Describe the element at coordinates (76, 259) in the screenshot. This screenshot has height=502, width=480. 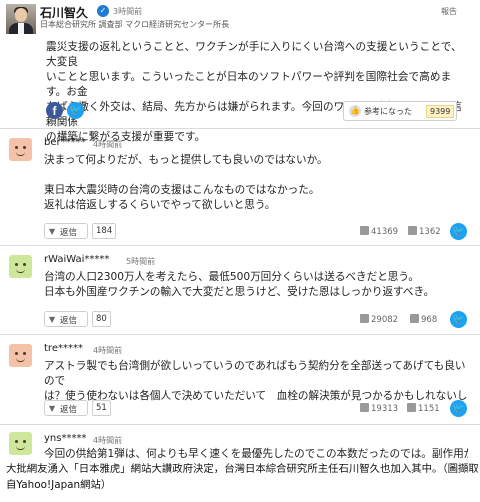
I see `comment-username: rWaiWai*****` at that location.